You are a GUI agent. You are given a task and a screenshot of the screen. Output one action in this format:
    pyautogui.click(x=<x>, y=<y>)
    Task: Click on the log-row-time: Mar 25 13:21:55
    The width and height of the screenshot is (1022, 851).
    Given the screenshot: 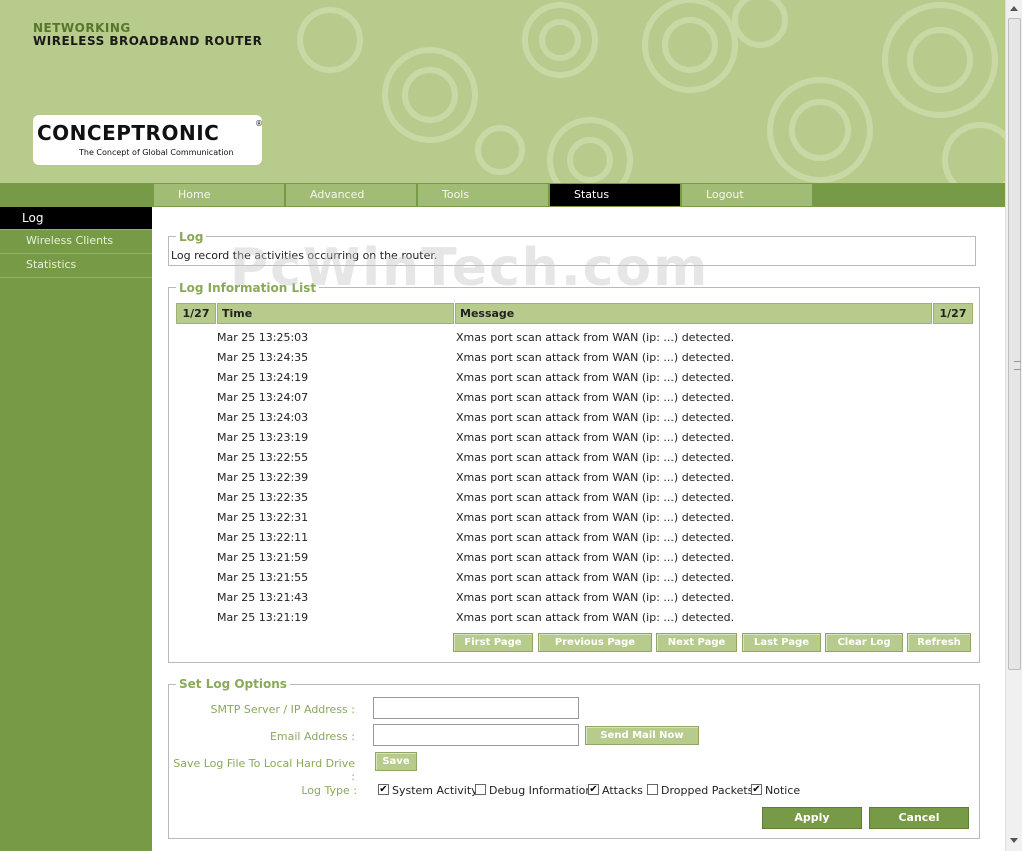 What is the action you would take?
    pyautogui.click(x=263, y=577)
    